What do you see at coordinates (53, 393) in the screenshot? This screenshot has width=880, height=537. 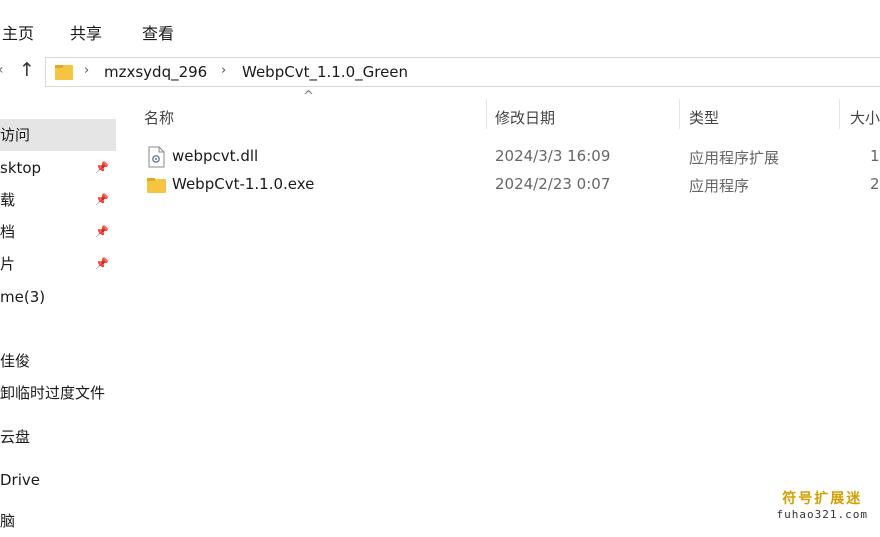 I see `nav-item-label: 卸临时过度文件` at bounding box center [53, 393].